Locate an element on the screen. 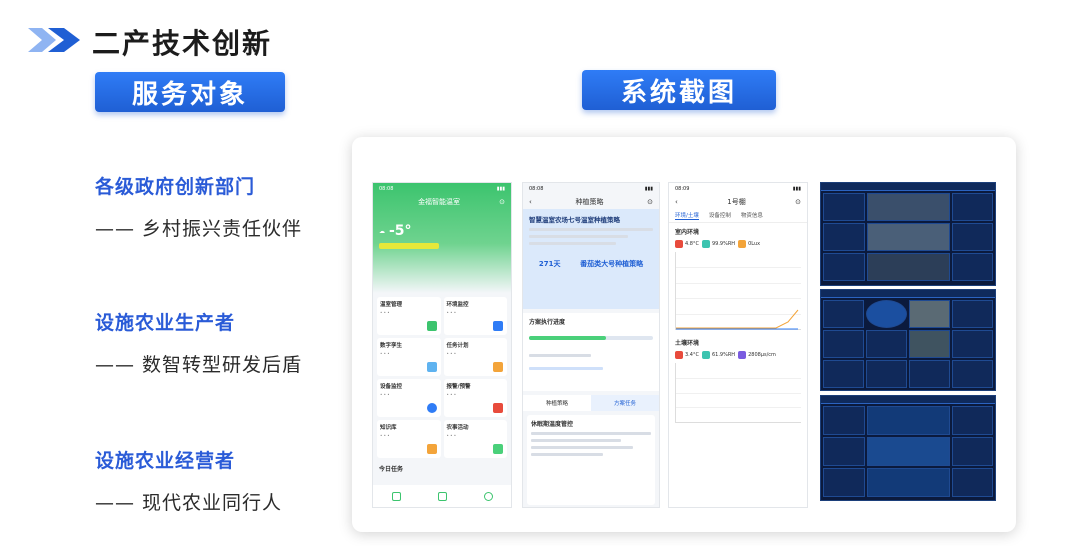 The height and width of the screenshot is (546, 1080). tab-tasks: 方案任务 is located at coordinates (625, 403).